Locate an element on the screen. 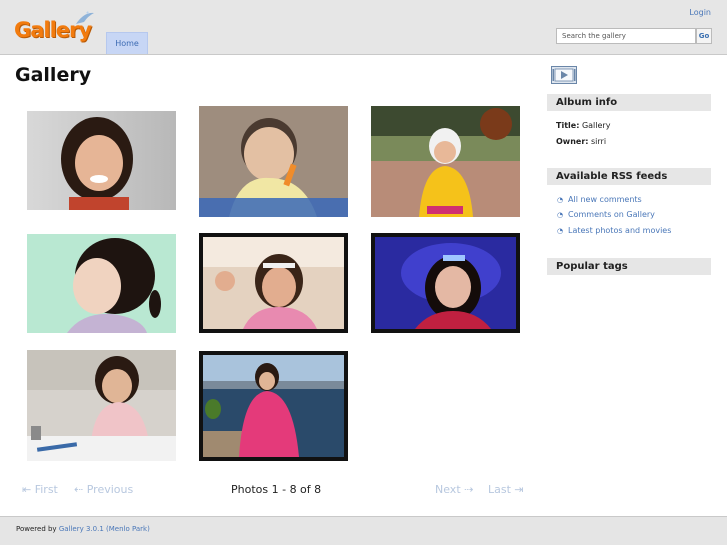 Image resolution: width=727 pixels, height=545 pixels. previous-arrow-icon: ⇠ is located at coordinates (79, 489).